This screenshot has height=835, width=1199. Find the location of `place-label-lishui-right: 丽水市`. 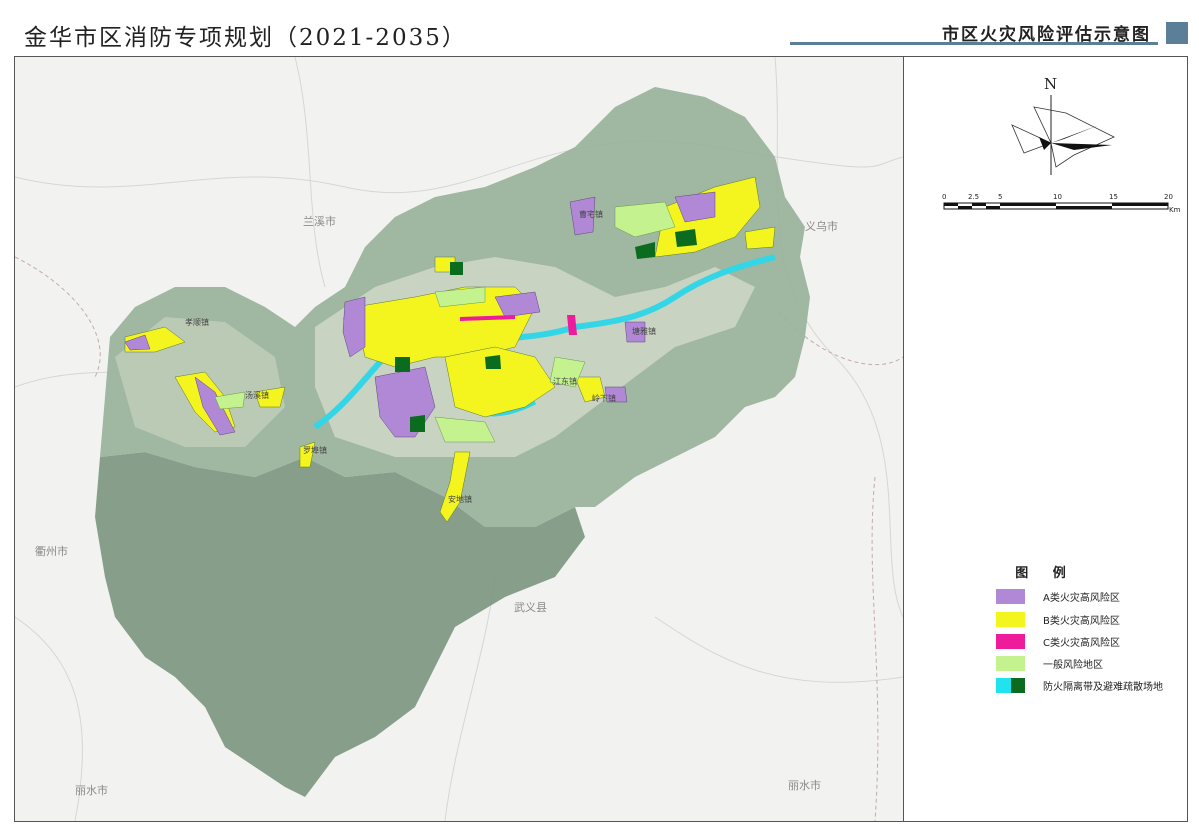

place-label-lishui-right: 丽水市 is located at coordinates (804, 785).